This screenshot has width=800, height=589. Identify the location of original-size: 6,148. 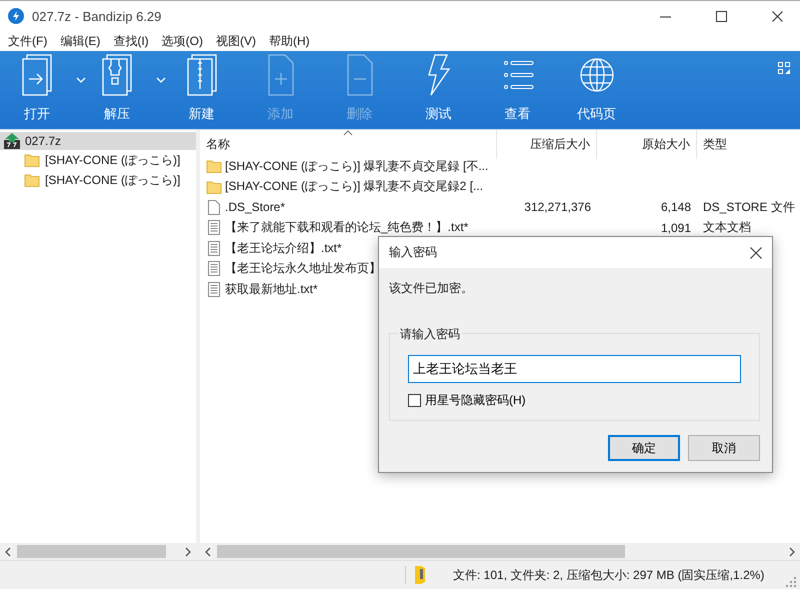
(676, 207).